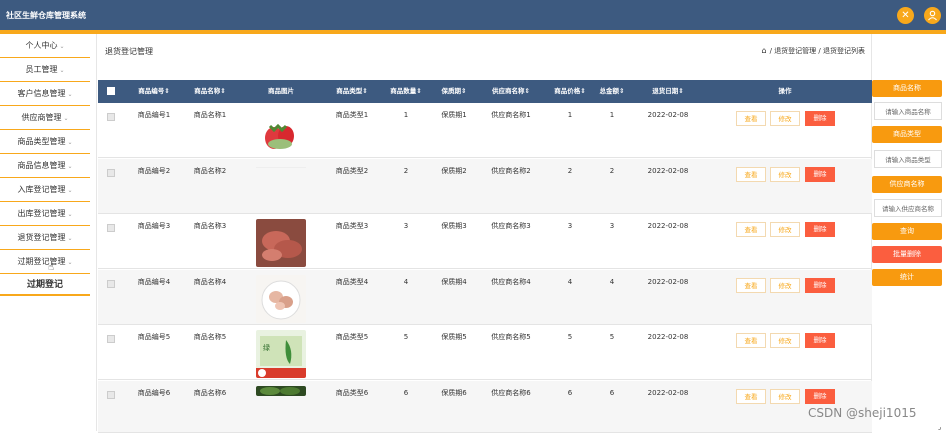 The height and width of the screenshot is (433, 946). Describe the element at coordinates (281, 354) in the screenshot. I see `product-image: 绿` at that location.